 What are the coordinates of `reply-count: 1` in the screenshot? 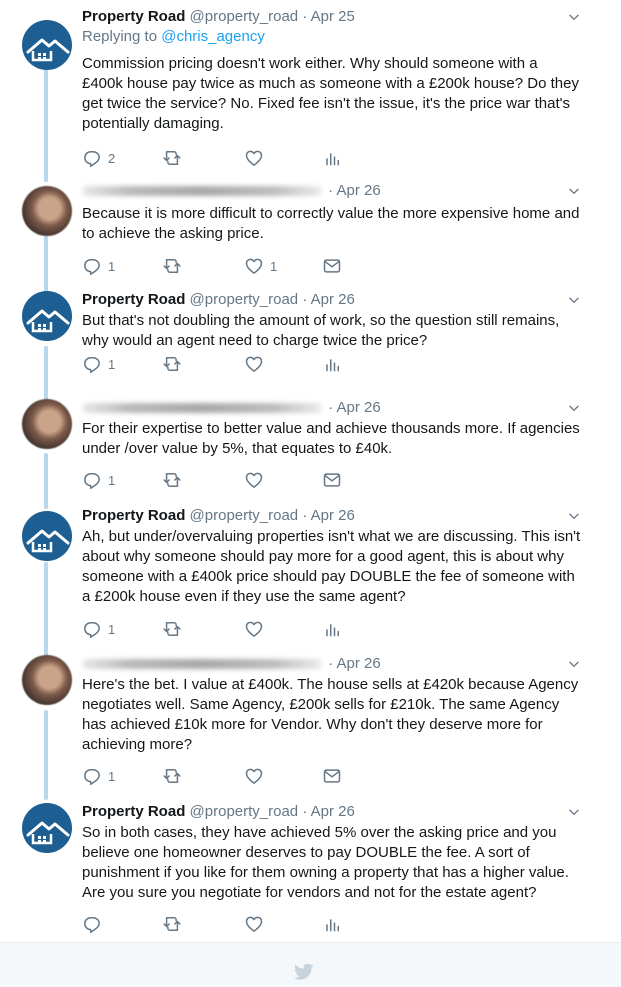 It's located at (112, 480).